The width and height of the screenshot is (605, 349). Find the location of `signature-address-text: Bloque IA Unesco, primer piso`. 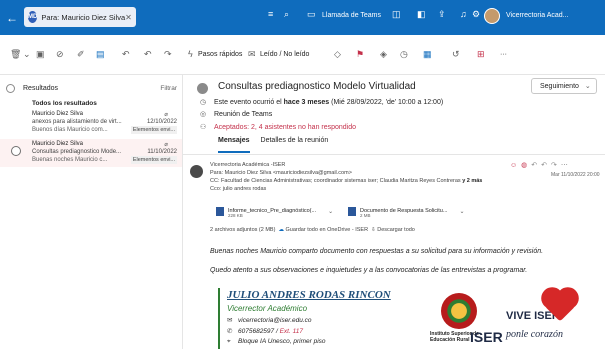

signature-address-text: Bloque IA Unesco, primer piso is located at coordinates (282, 341).